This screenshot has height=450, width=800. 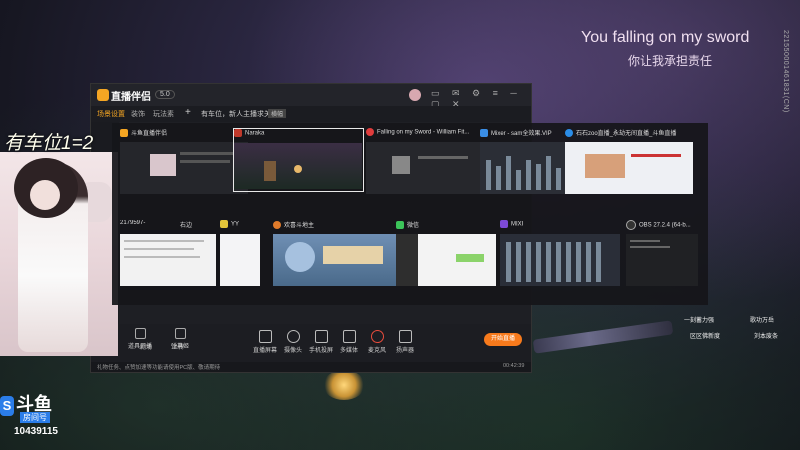 I want to click on room-label: 房间号, so click(x=35, y=417).